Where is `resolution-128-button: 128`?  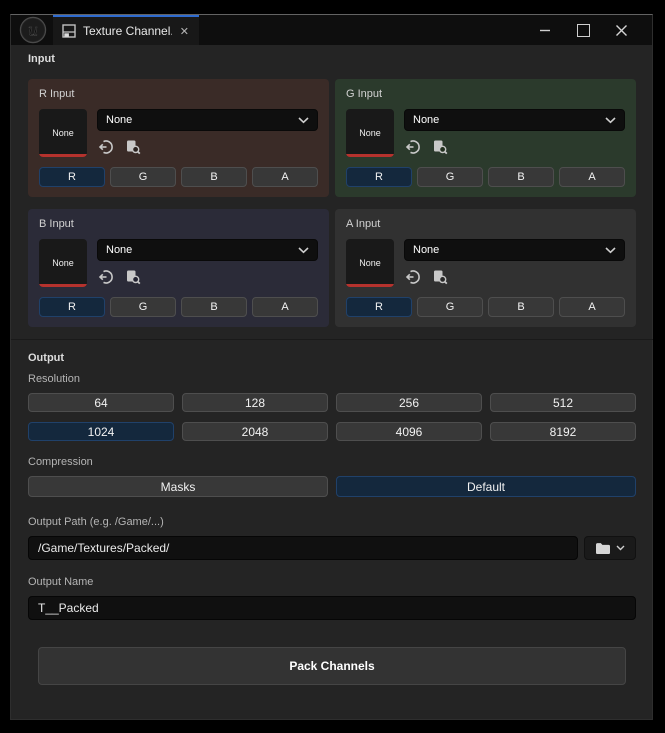
resolution-128-button: 128 is located at coordinates (255, 402).